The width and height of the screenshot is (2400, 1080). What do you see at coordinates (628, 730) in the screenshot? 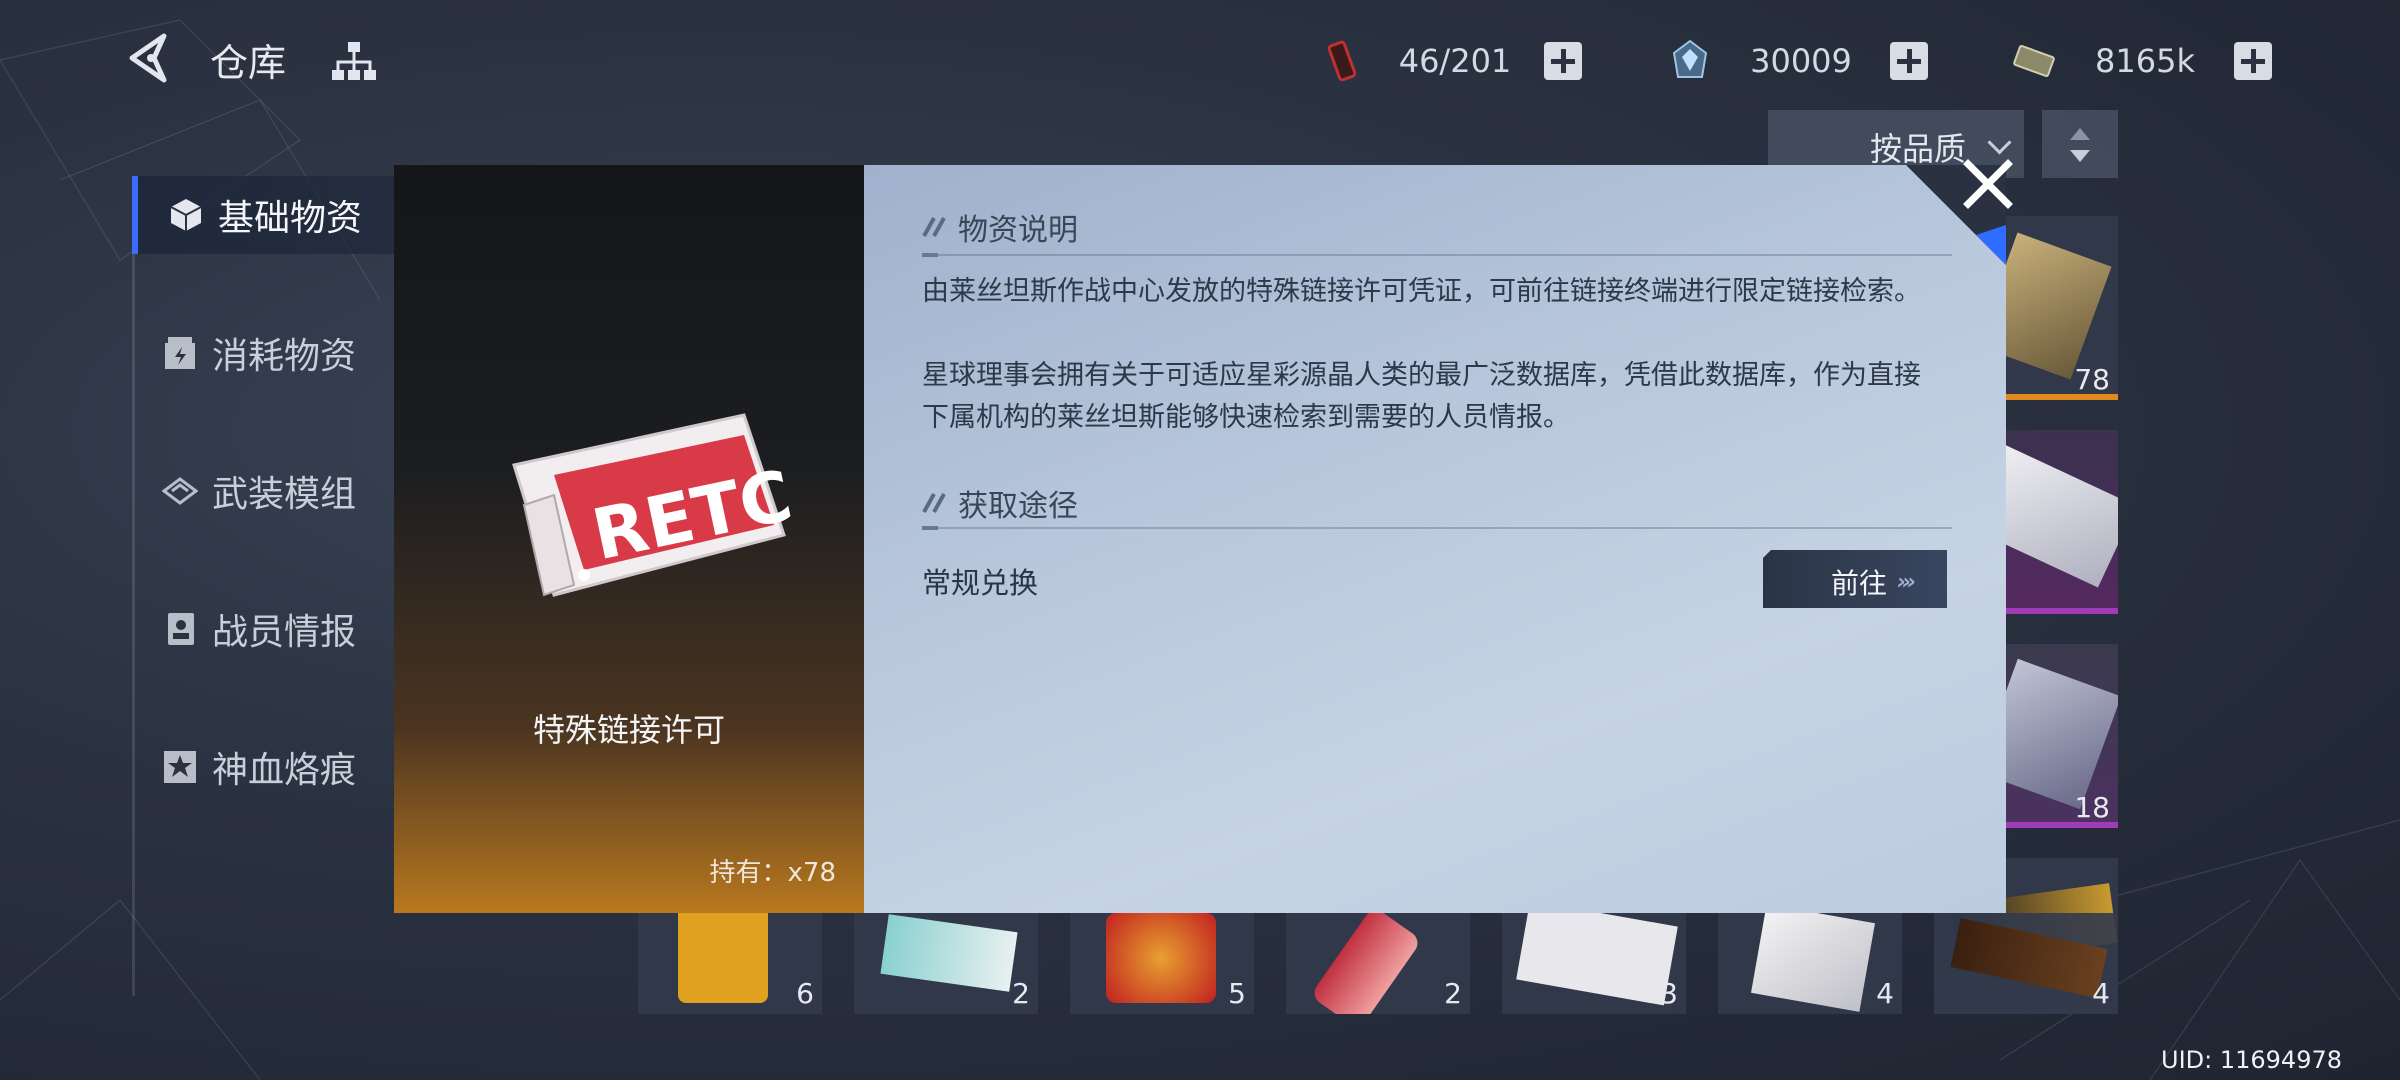
I see `item-name: 特殊链接许可` at bounding box center [628, 730].